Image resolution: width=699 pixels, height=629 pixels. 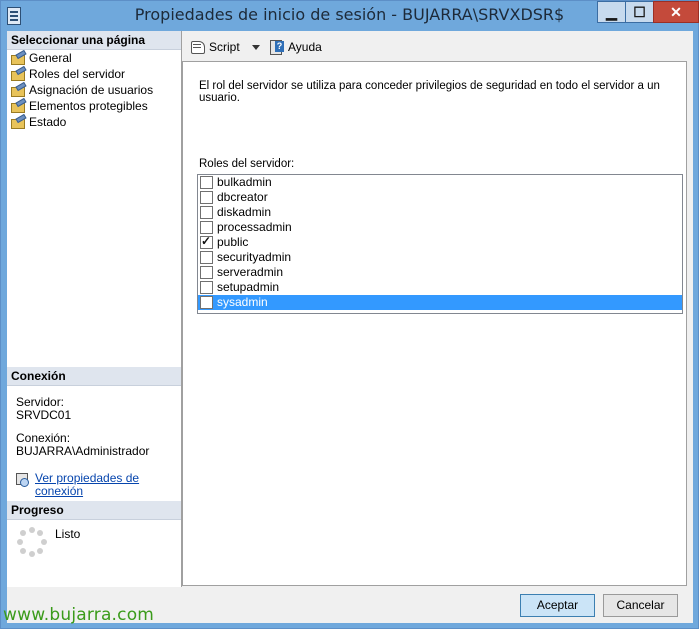 I want to click on progress-section: Progreso Listo, so click(x=94, y=529).